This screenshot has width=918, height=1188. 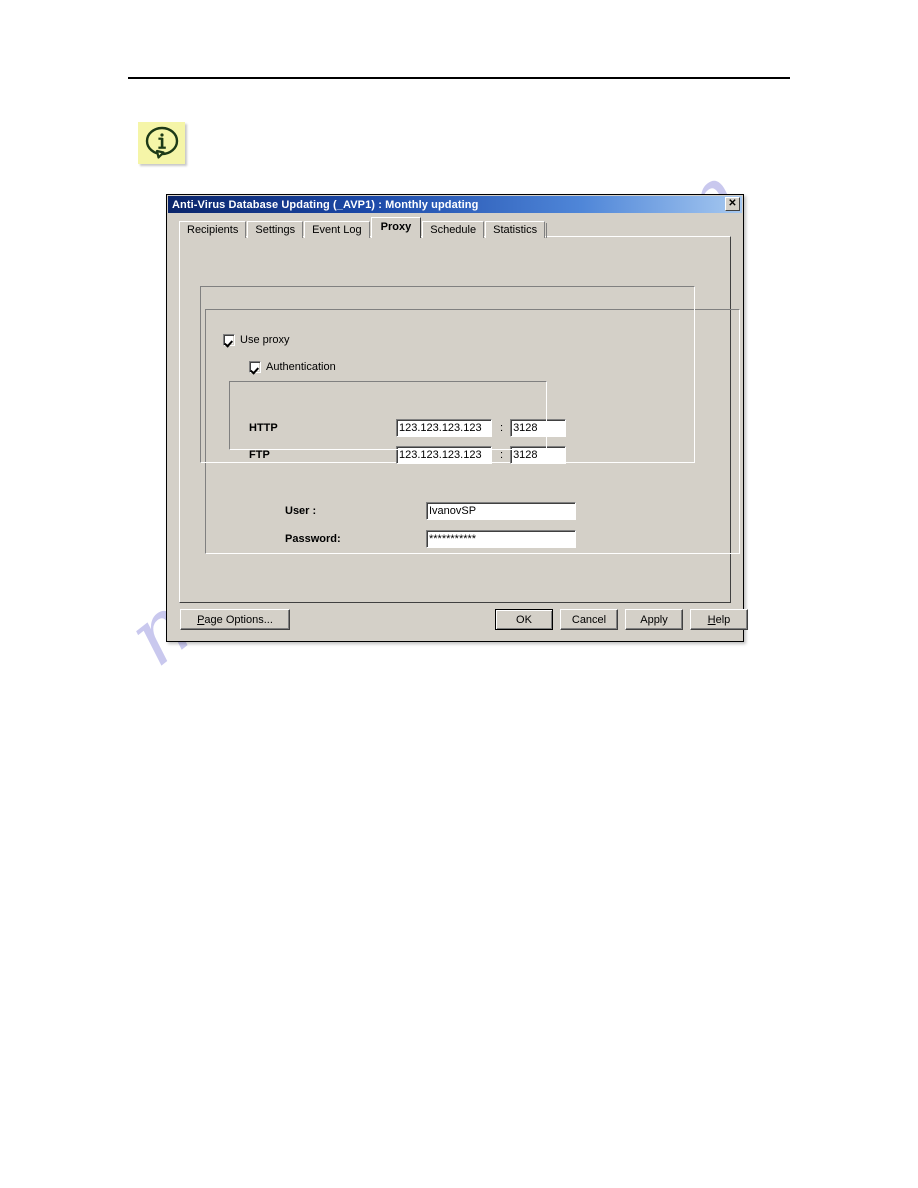 I want to click on user-label: User :, so click(x=301, y=511).